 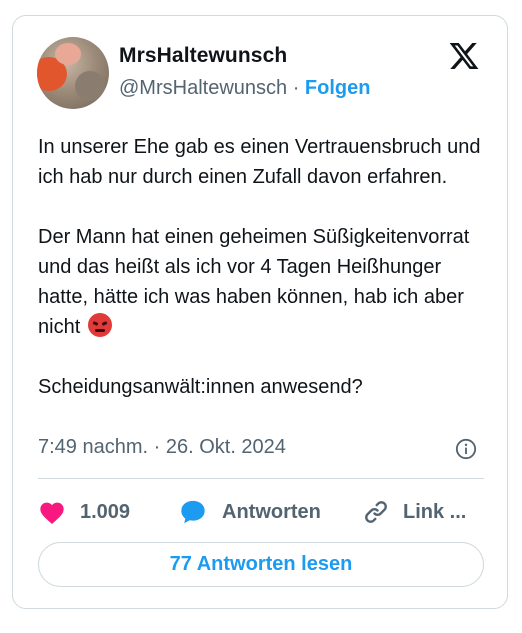 I want to click on reply-button: Antworten, so click(x=249, y=512).